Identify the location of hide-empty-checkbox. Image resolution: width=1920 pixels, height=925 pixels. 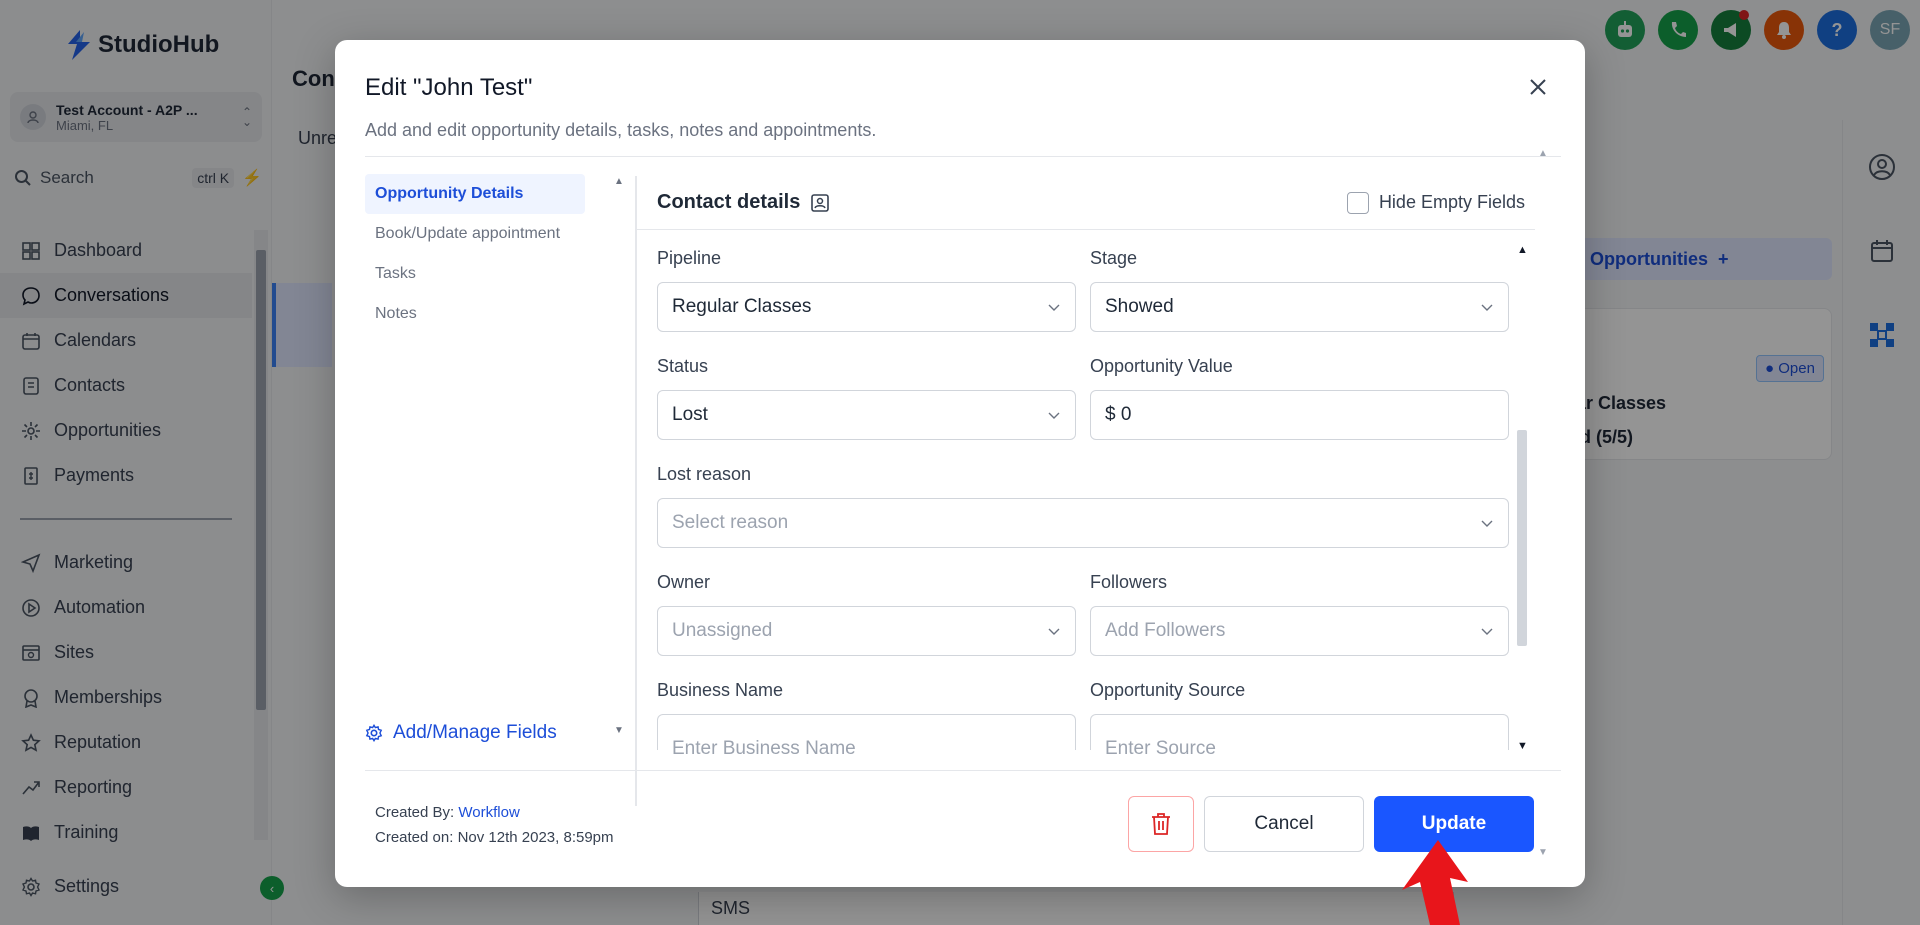
(1357, 202).